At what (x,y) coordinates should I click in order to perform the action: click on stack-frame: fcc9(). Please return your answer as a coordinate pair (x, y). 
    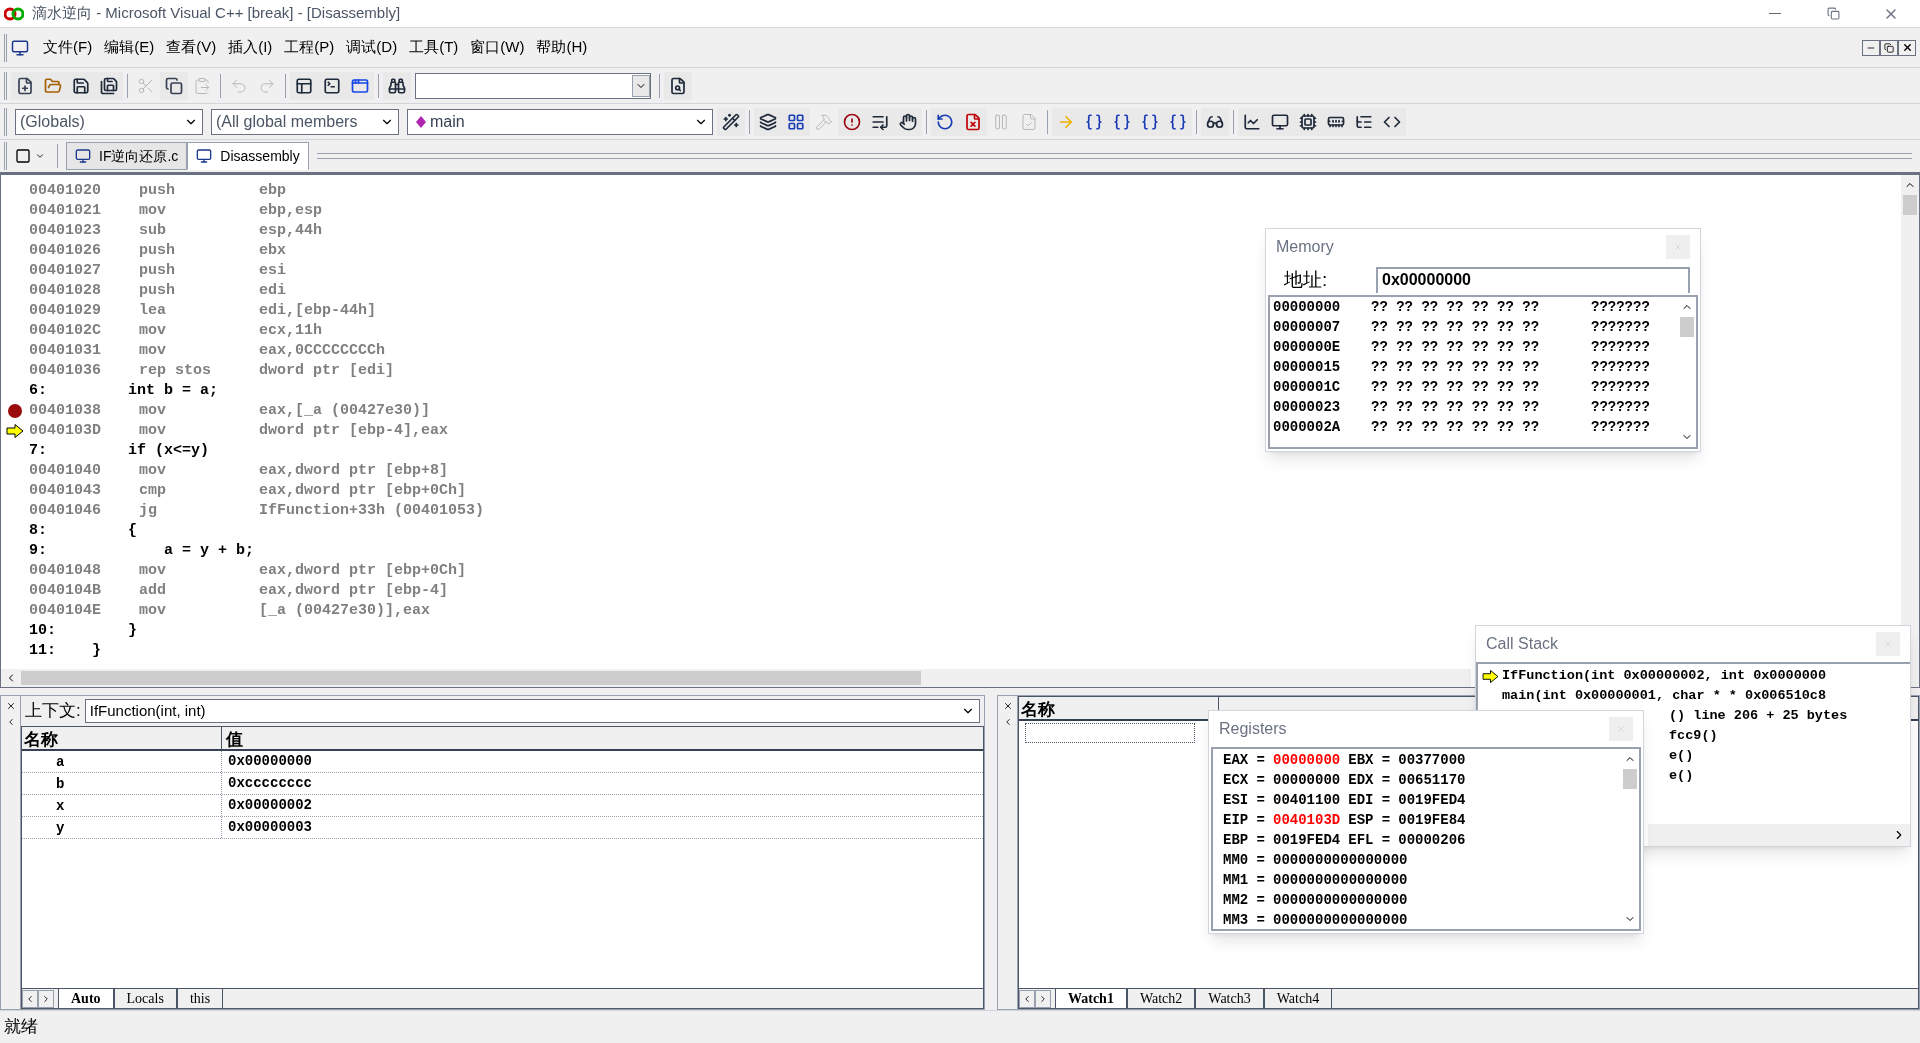
    Looking at the image, I should click on (1693, 736).